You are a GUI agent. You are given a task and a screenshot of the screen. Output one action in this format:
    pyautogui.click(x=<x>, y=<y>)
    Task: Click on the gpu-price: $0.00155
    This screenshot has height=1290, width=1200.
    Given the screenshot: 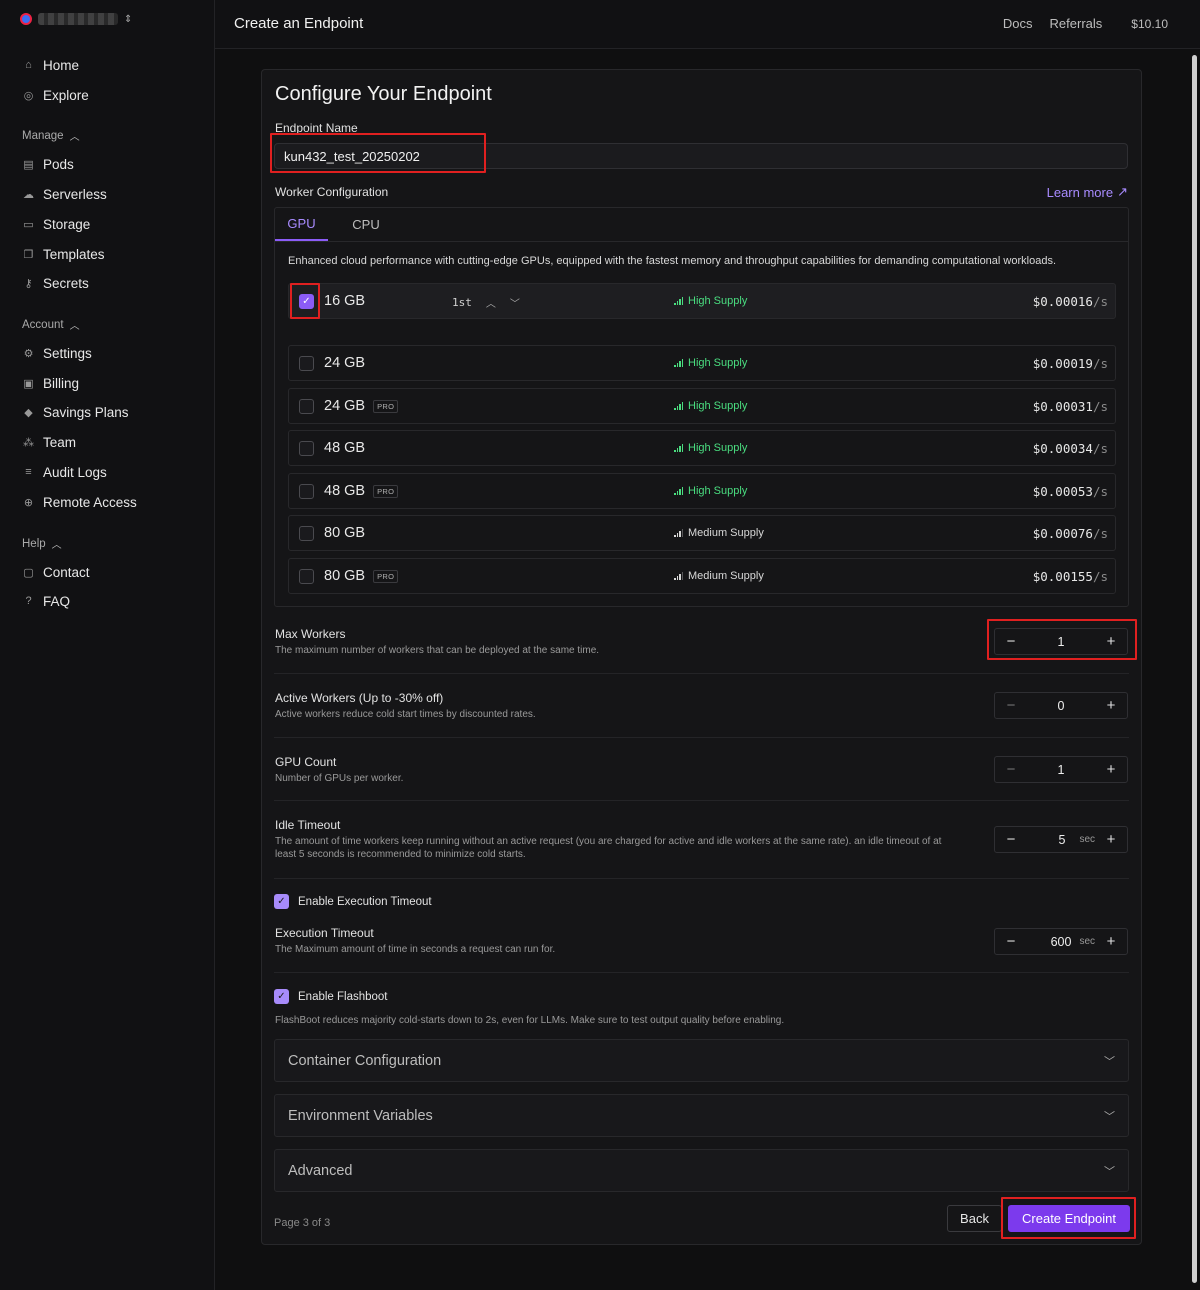 What is the action you would take?
    pyautogui.click(x=1062, y=576)
    